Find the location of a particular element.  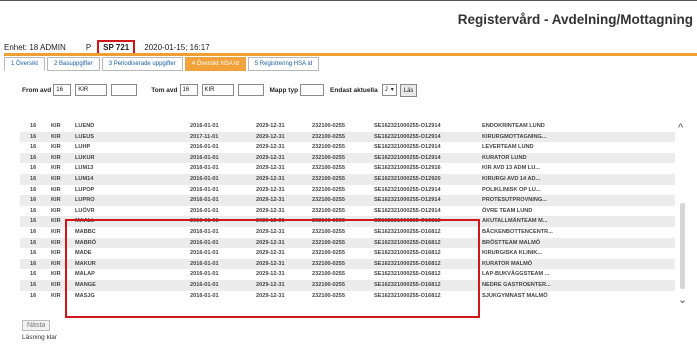

table-cell: KURATOR MALMÖ is located at coordinates (507, 263).